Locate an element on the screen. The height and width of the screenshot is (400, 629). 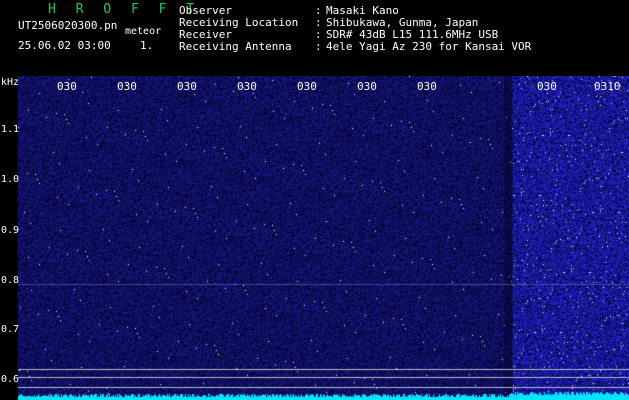
date-time: 25.06.02 03:00 is located at coordinates (64, 45).